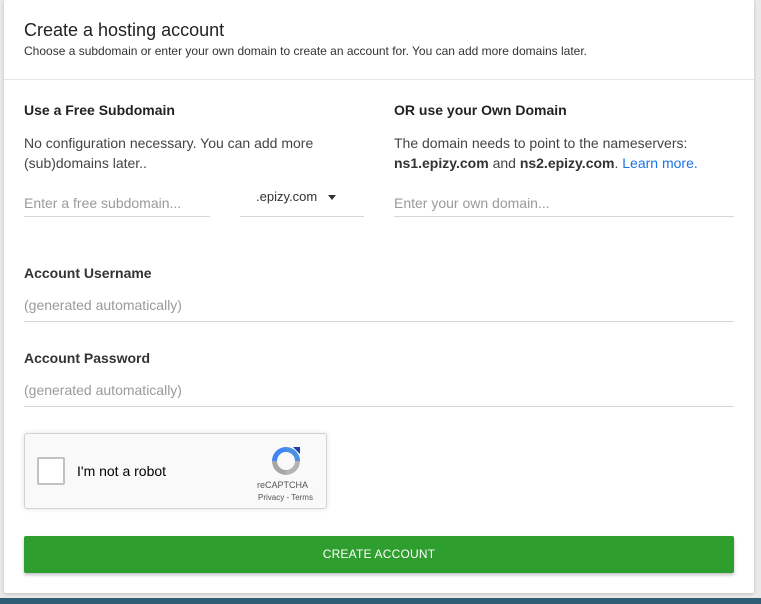  Describe the element at coordinates (378, 390) in the screenshot. I see `password-input` at that location.